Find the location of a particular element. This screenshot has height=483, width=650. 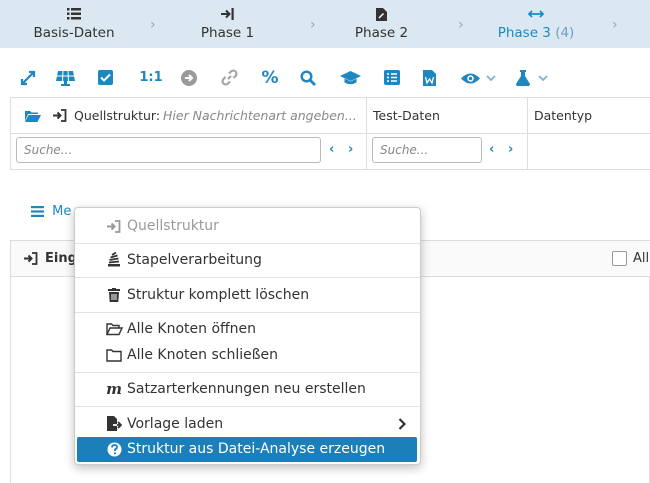

link-icon is located at coordinates (231, 78).